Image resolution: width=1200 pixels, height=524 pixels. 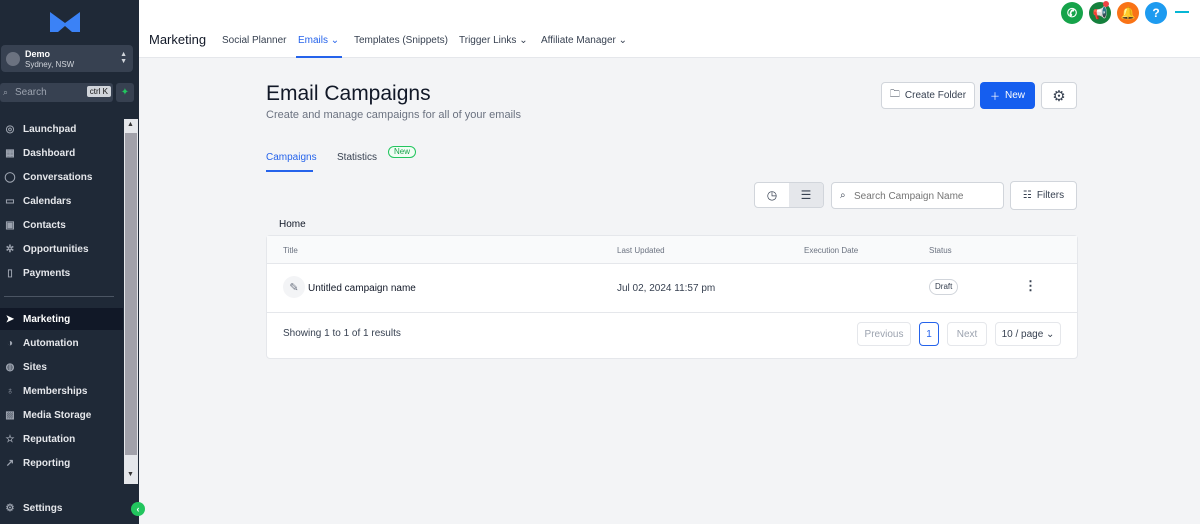 What do you see at coordinates (254, 40) in the screenshot?
I see `tab-social-planner: Social Planner` at bounding box center [254, 40].